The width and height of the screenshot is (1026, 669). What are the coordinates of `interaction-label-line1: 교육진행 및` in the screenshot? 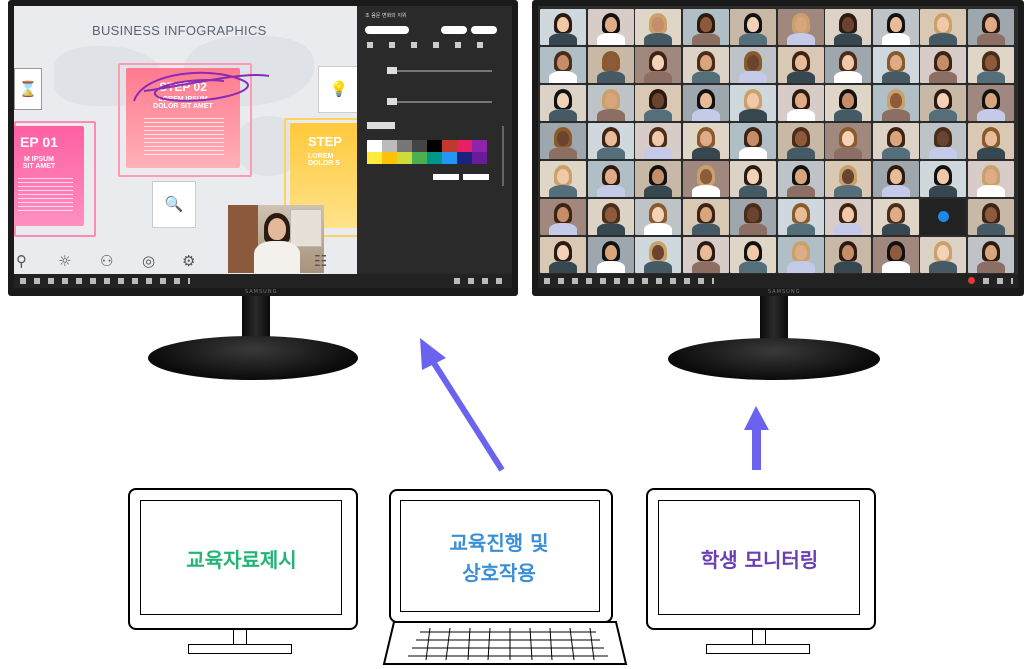 It's located at (499, 543).